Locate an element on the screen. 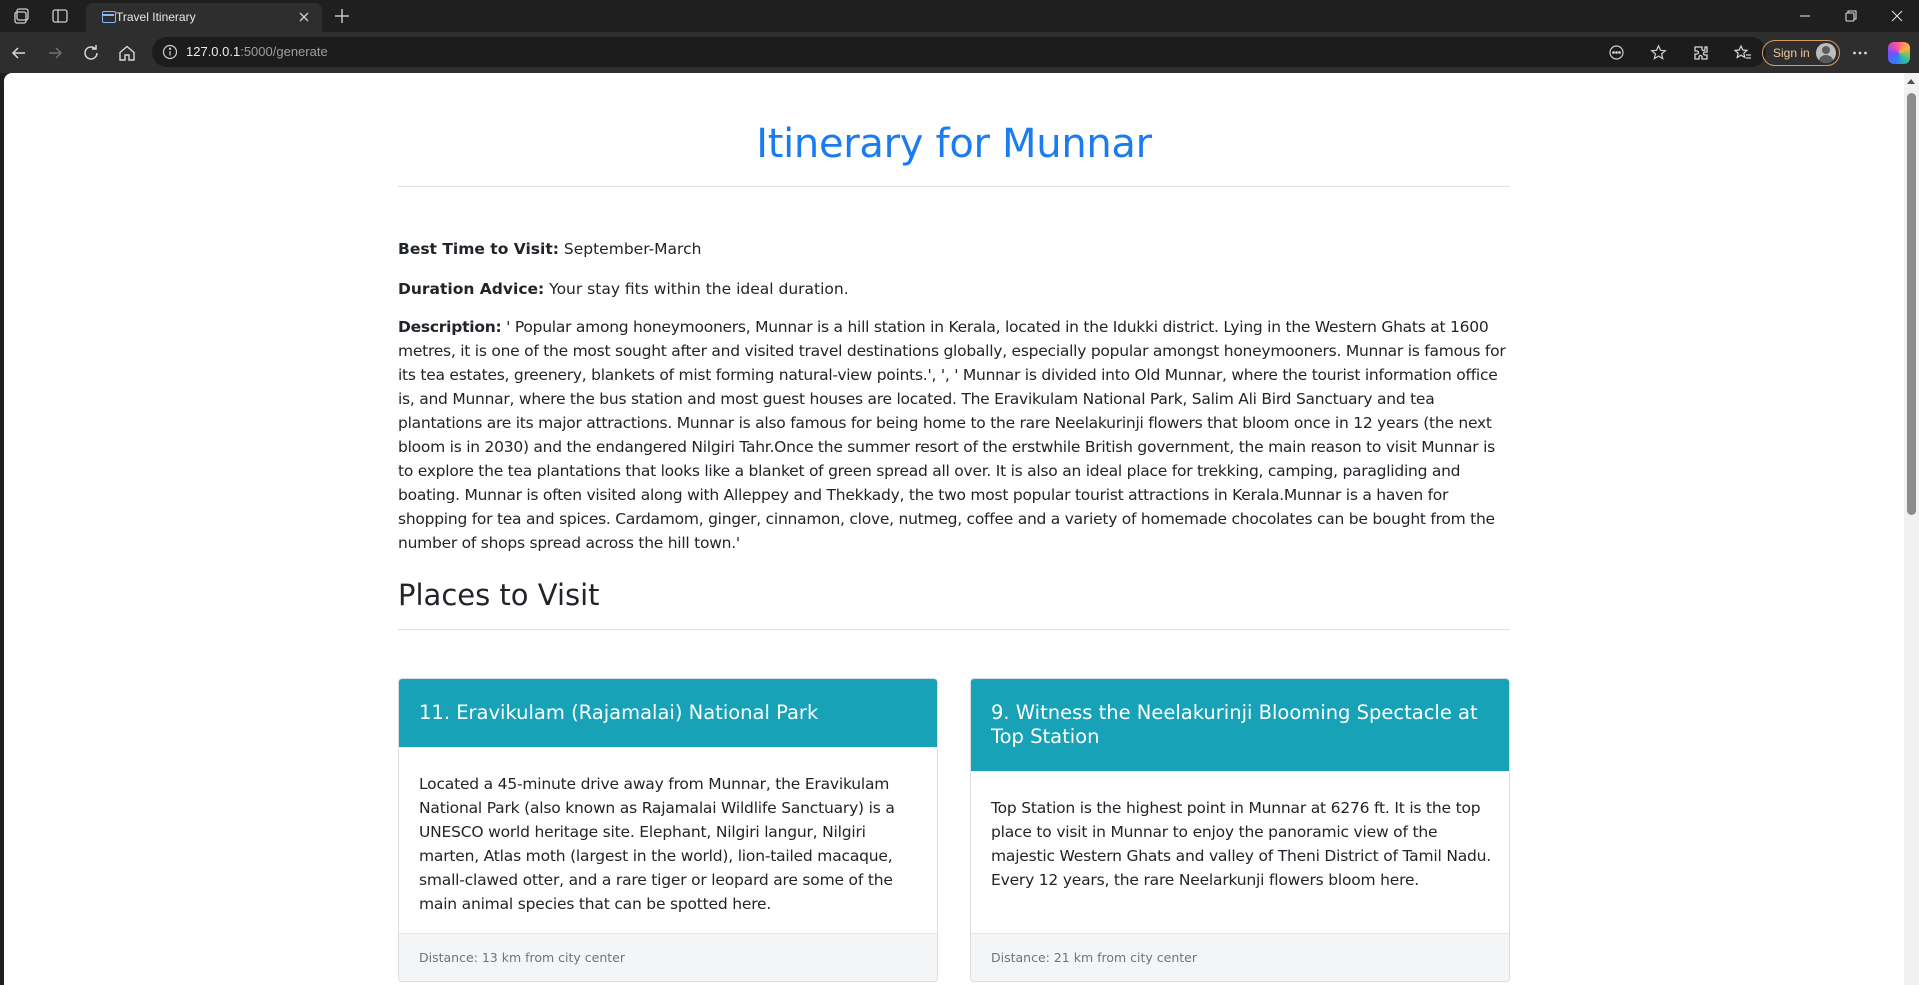  best-time-label: Best Time to Visit: is located at coordinates (478, 249).